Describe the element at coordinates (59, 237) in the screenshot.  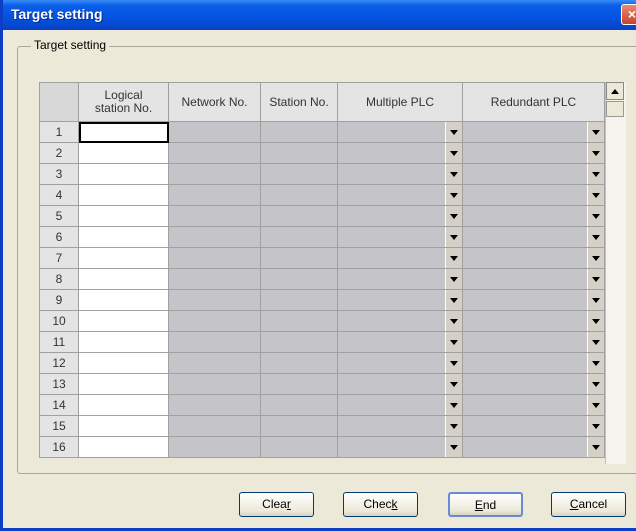
I see `row-number: 6` at that location.